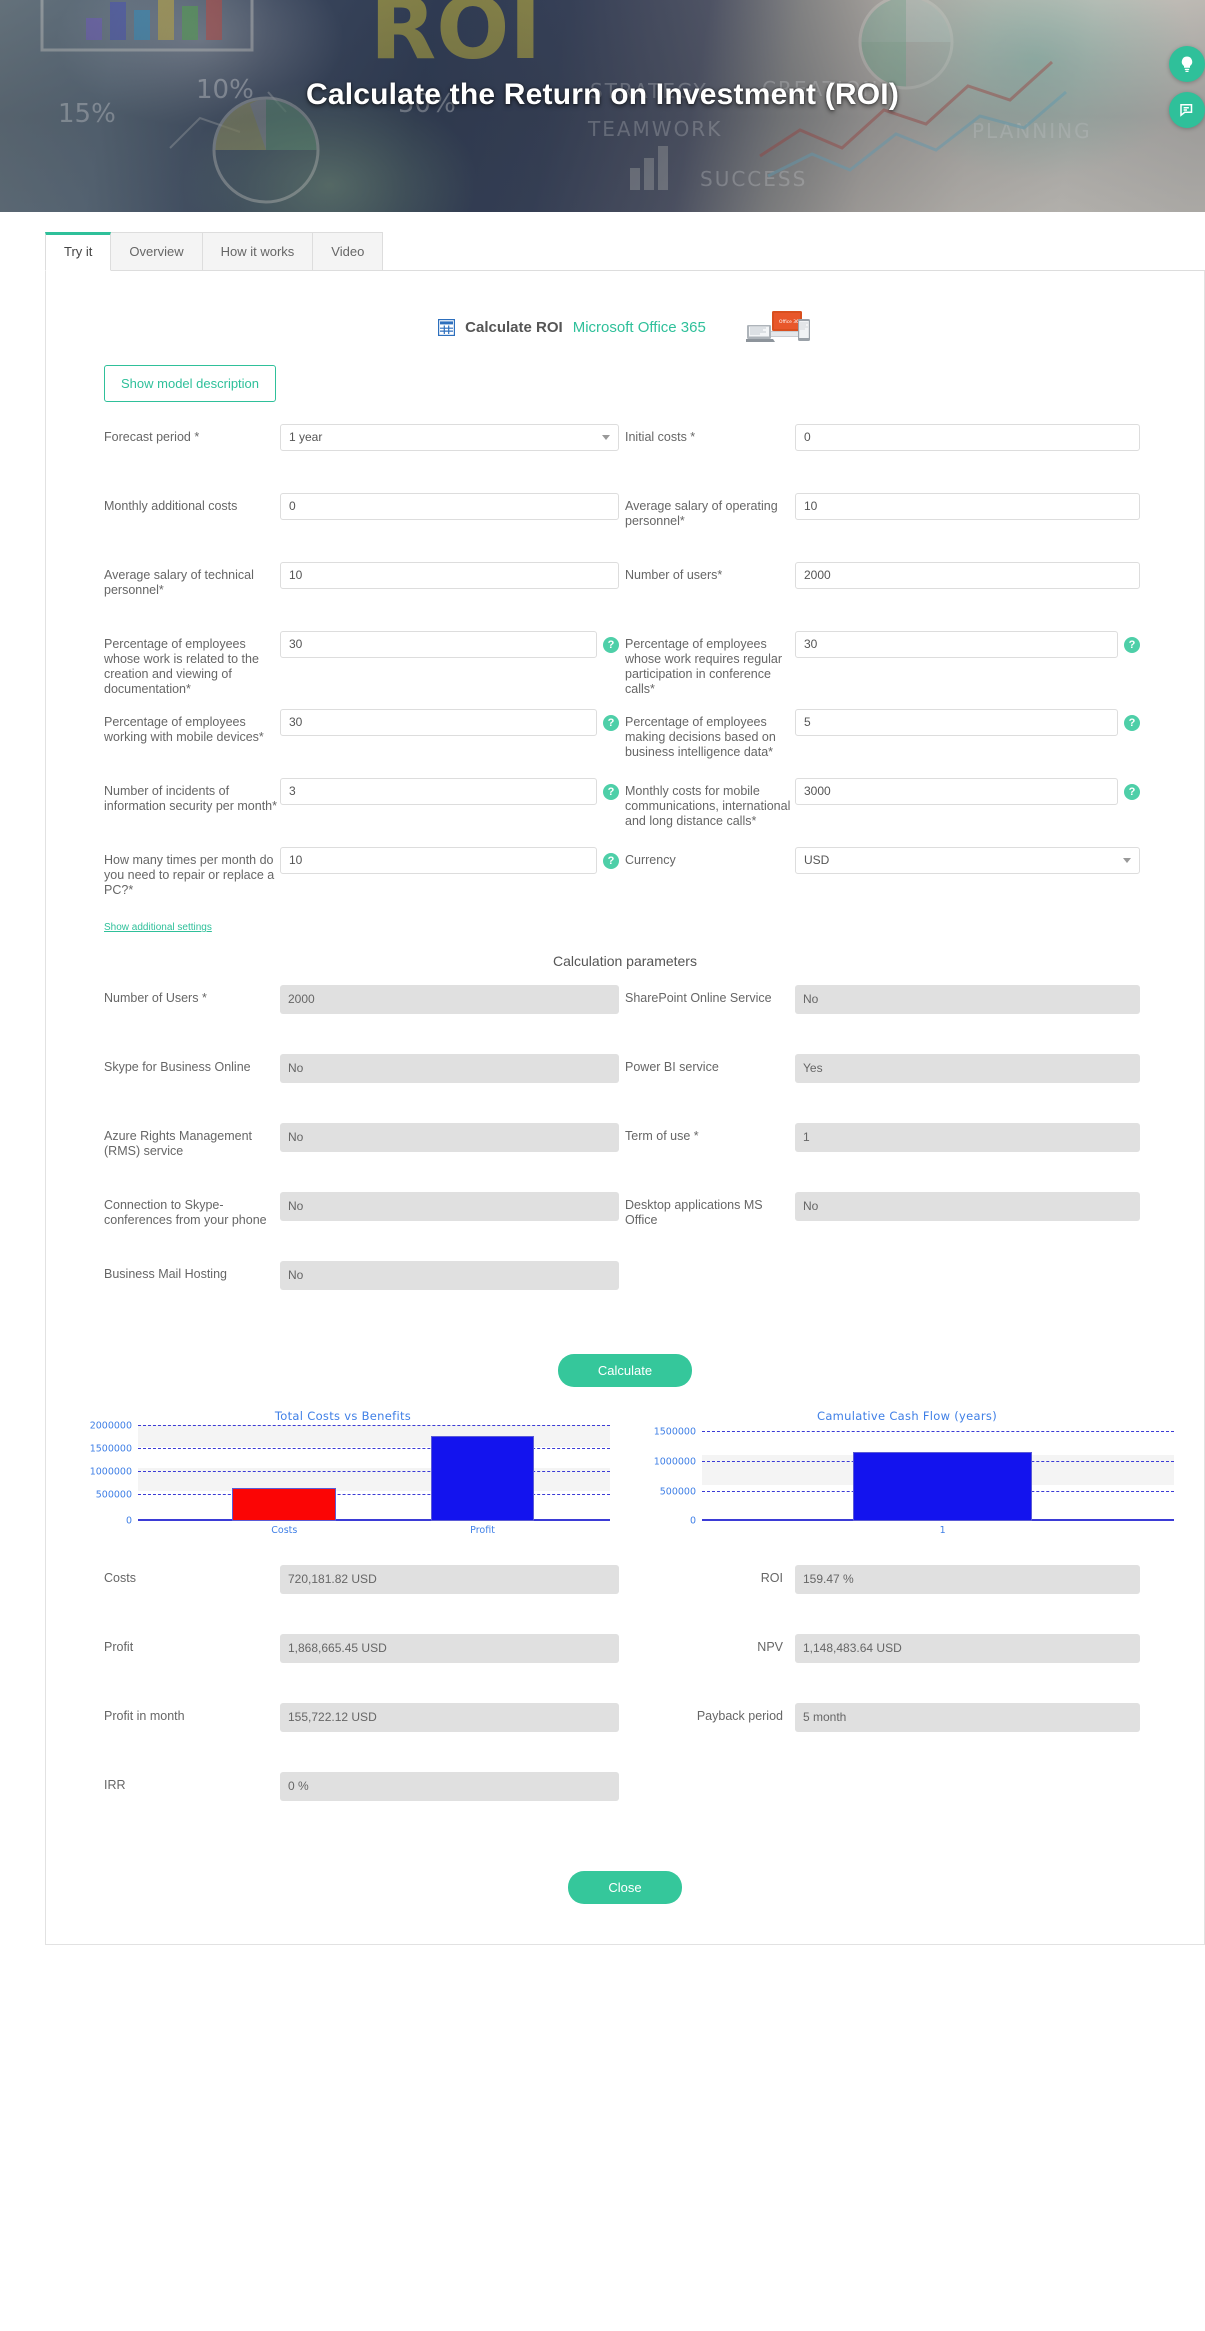 The height and width of the screenshot is (2331, 1205). I want to click on y-tick-label: 500000, so click(113, 1495).